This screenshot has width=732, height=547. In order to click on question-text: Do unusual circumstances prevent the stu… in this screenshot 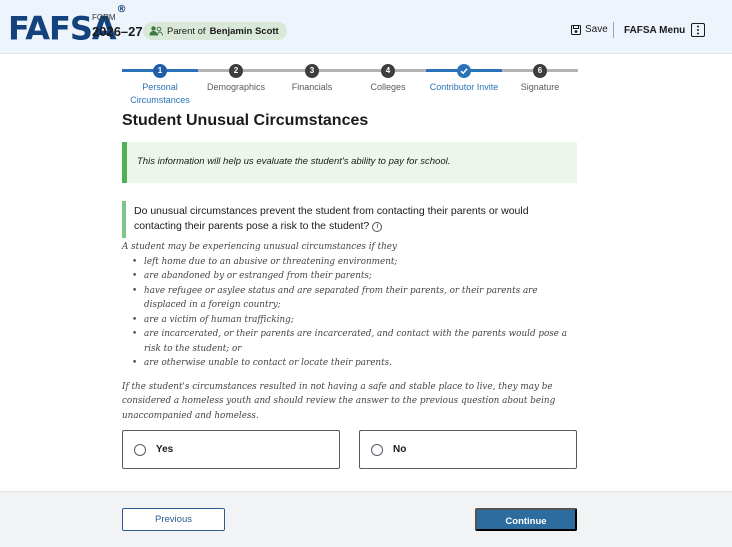, I will do `click(331, 218)`.